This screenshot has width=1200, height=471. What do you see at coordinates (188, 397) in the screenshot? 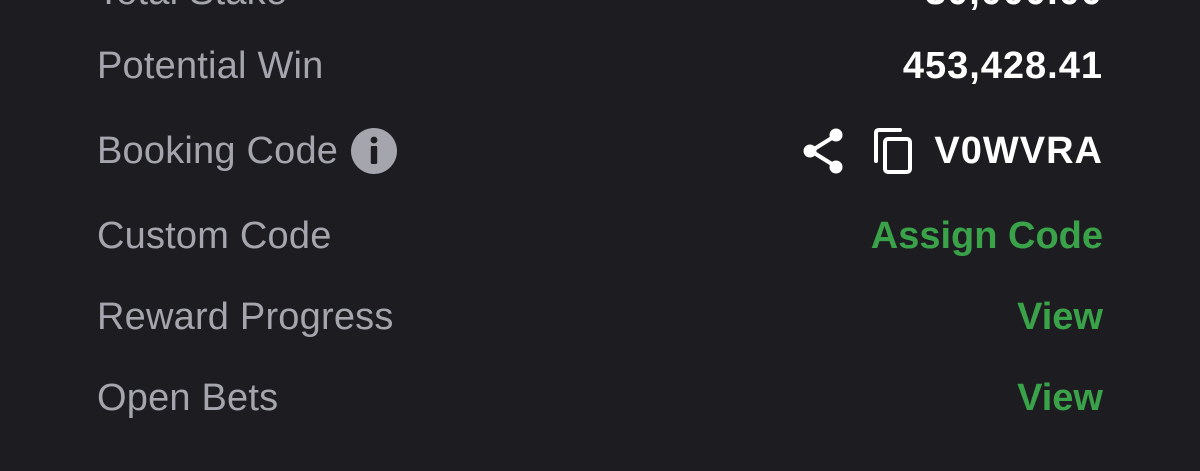
I see `open-bets-label: Open Bets` at bounding box center [188, 397].